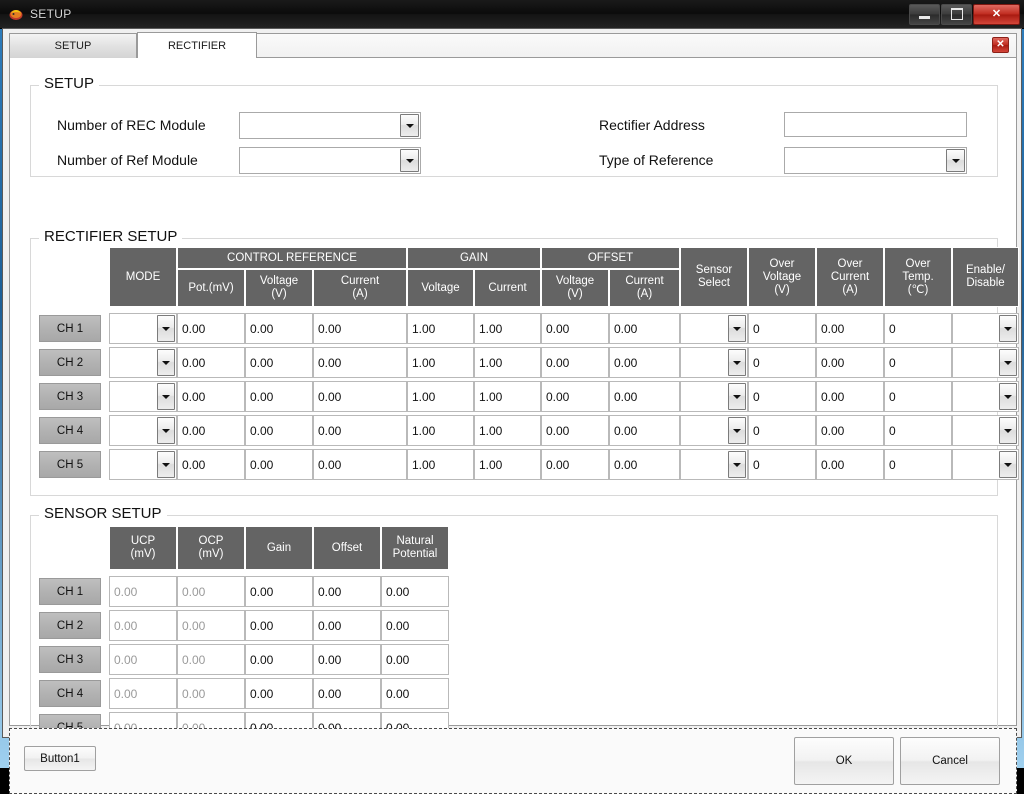  I want to click on rectifier-row-4-mode-select, so click(143, 430).